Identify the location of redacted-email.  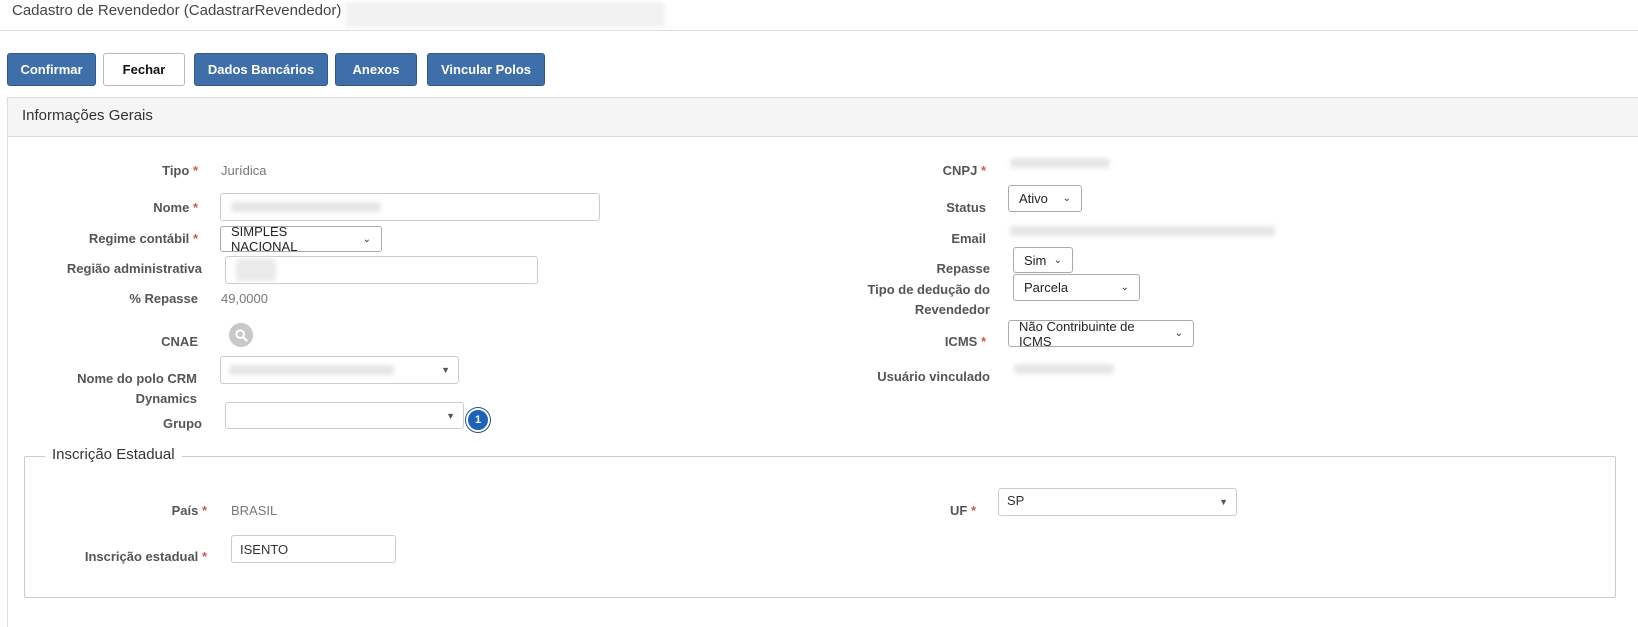
(1142, 231).